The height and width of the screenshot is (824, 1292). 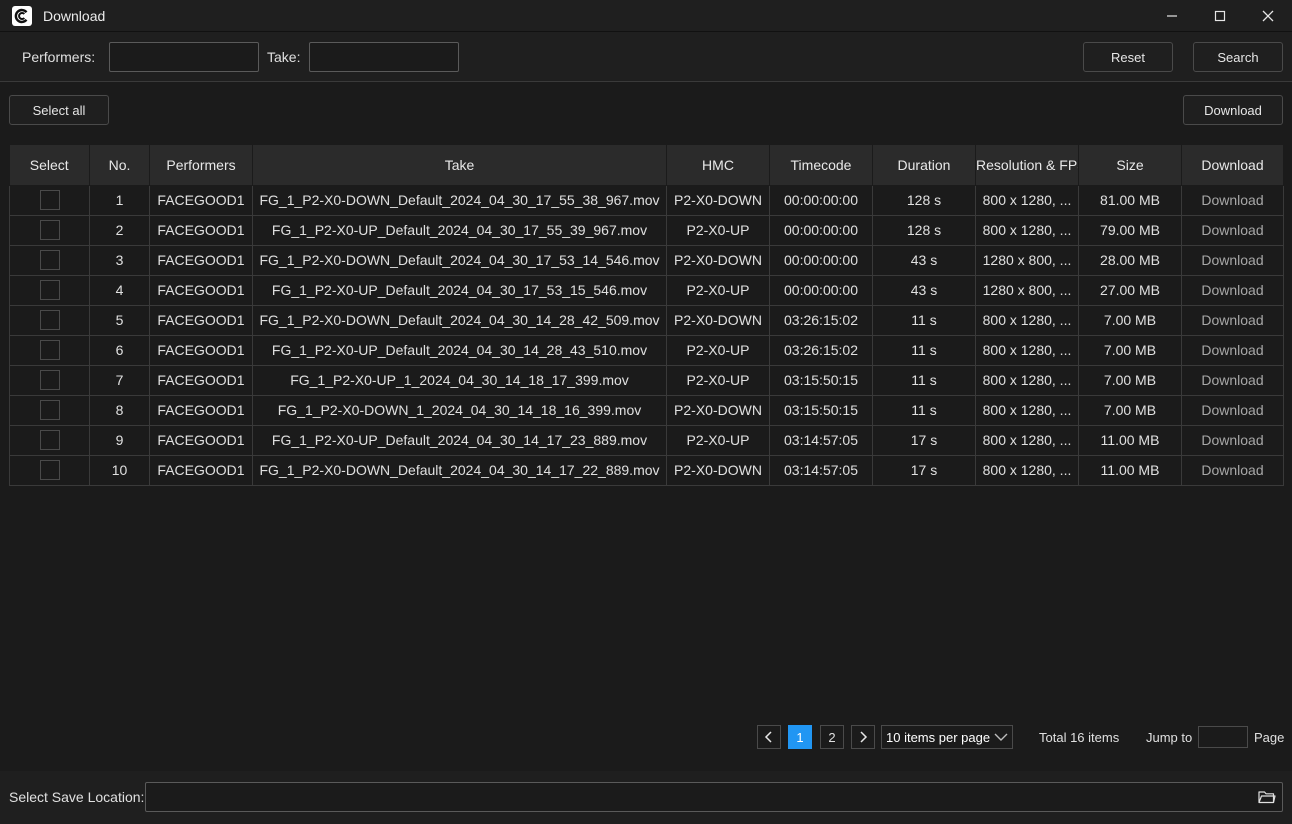 I want to click on chevron-right-icon, so click(x=864, y=737).